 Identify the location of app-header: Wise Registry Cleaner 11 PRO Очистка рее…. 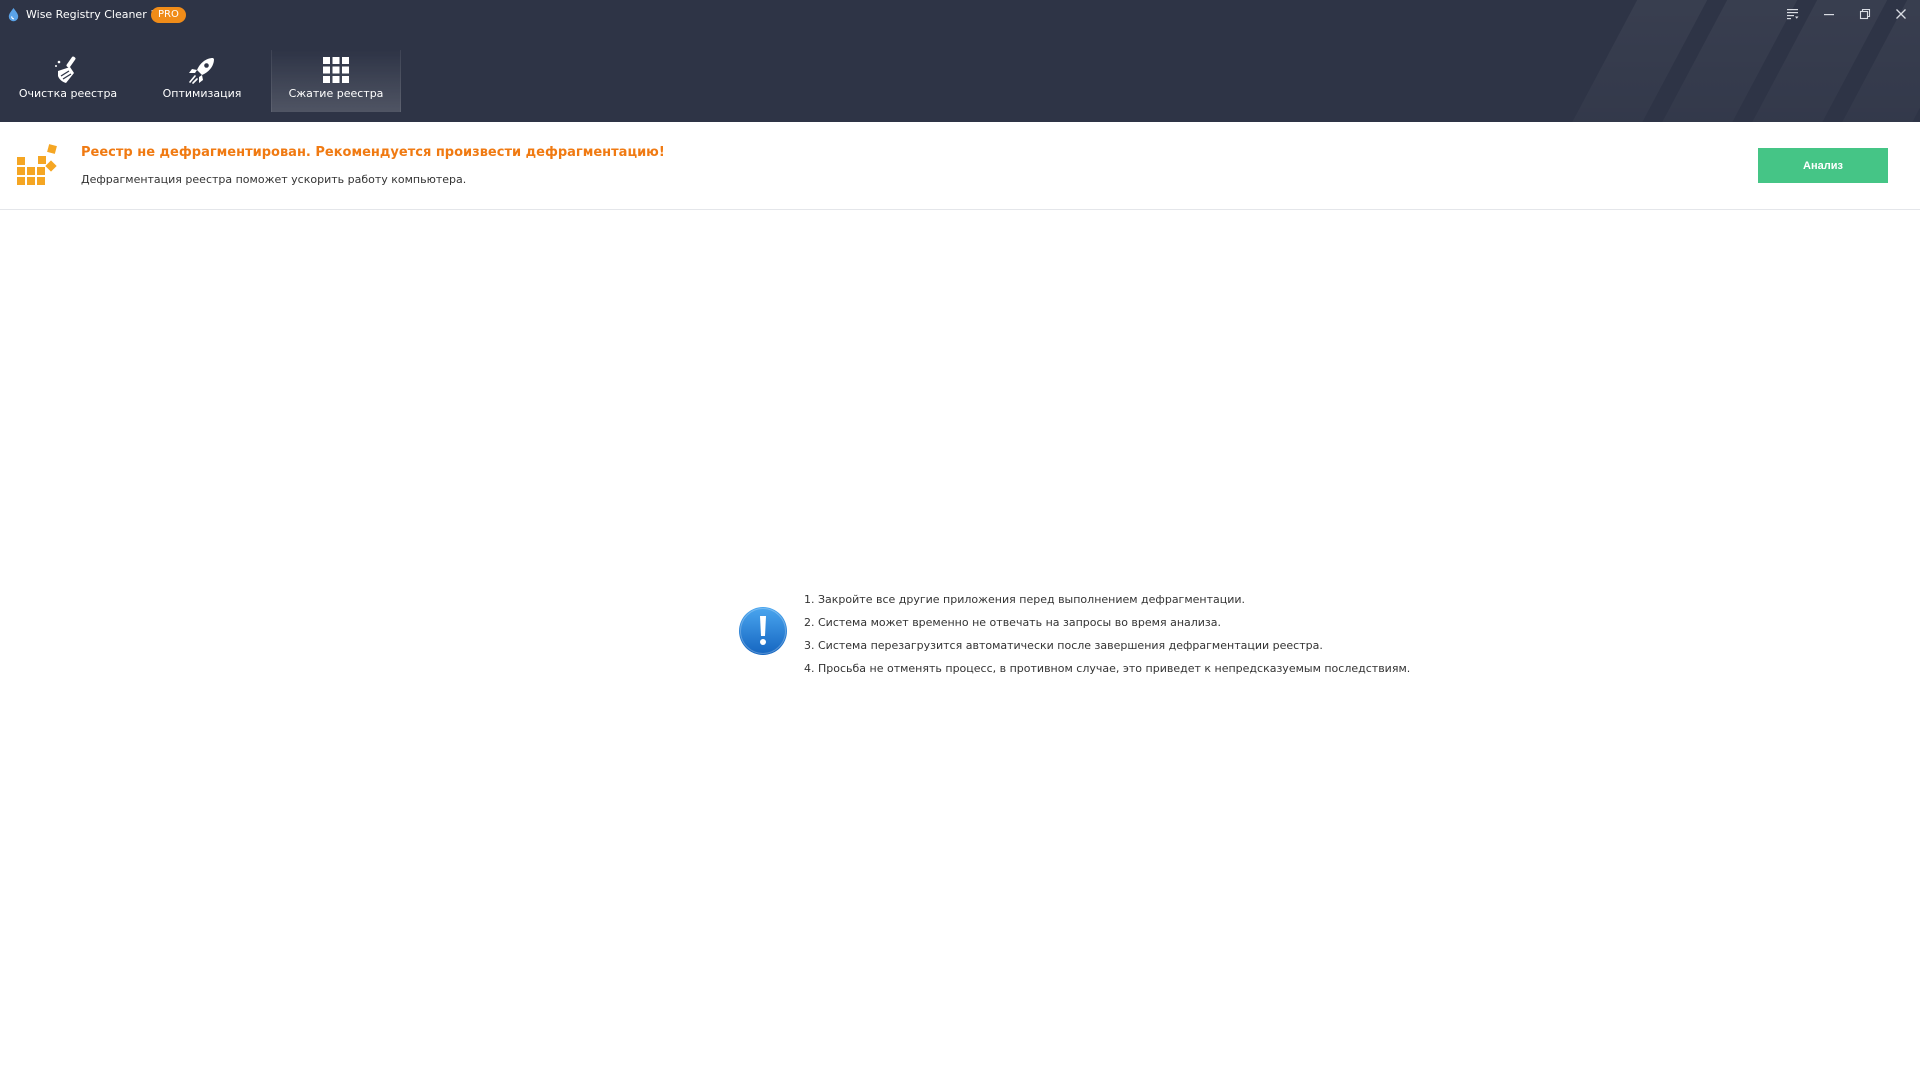
(960, 61).